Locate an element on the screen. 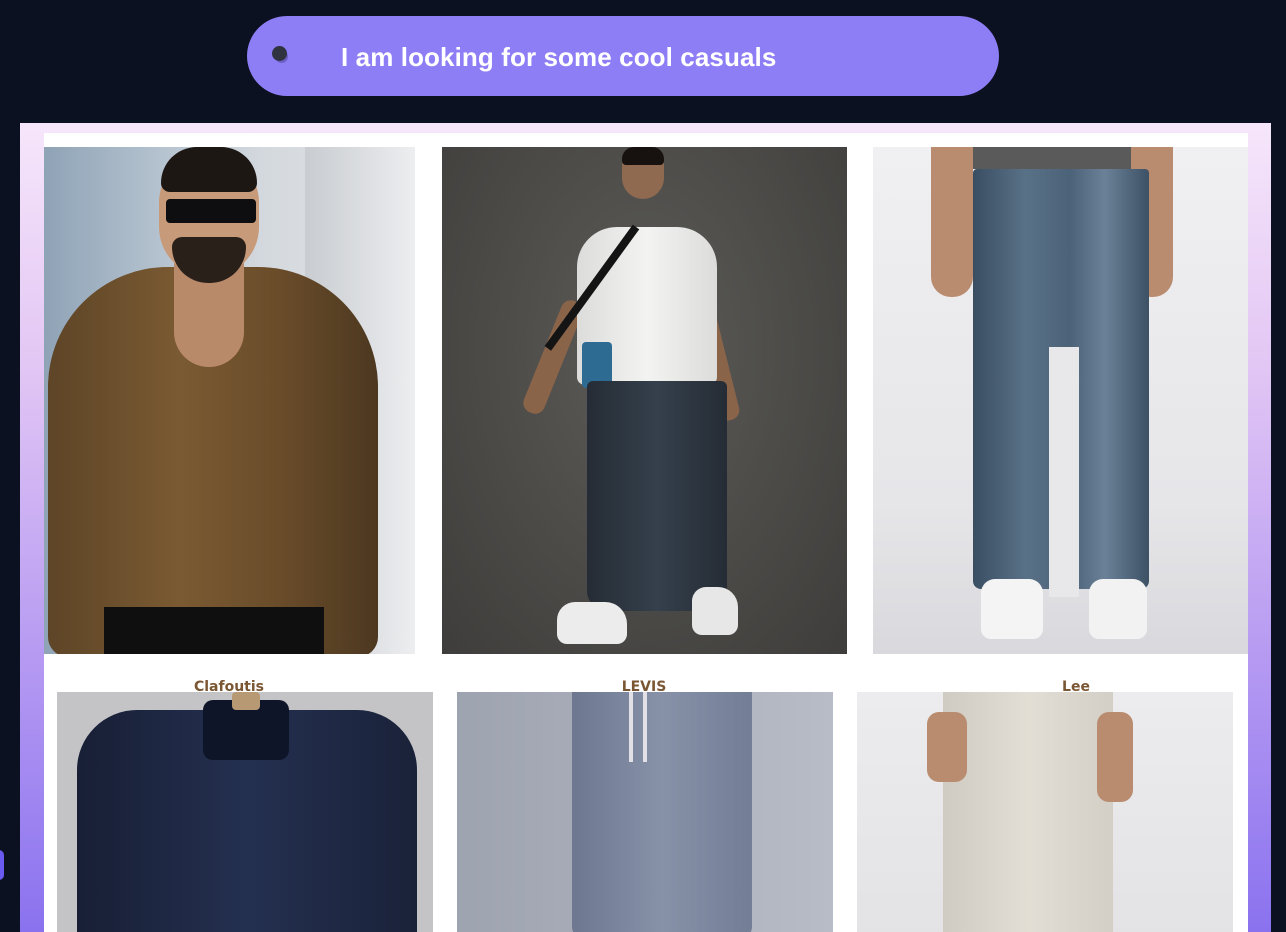  product-image-grey-pants is located at coordinates (645, 812).